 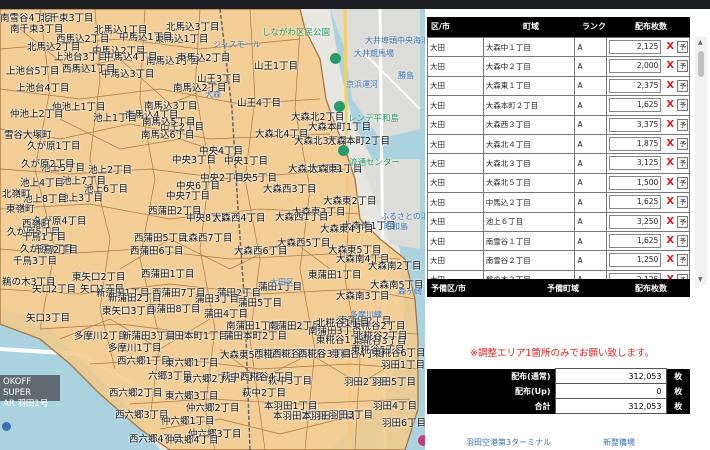 What do you see at coordinates (226, 314) in the screenshot?
I see `town-label: 蒲田4丁目` at bounding box center [226, 314].